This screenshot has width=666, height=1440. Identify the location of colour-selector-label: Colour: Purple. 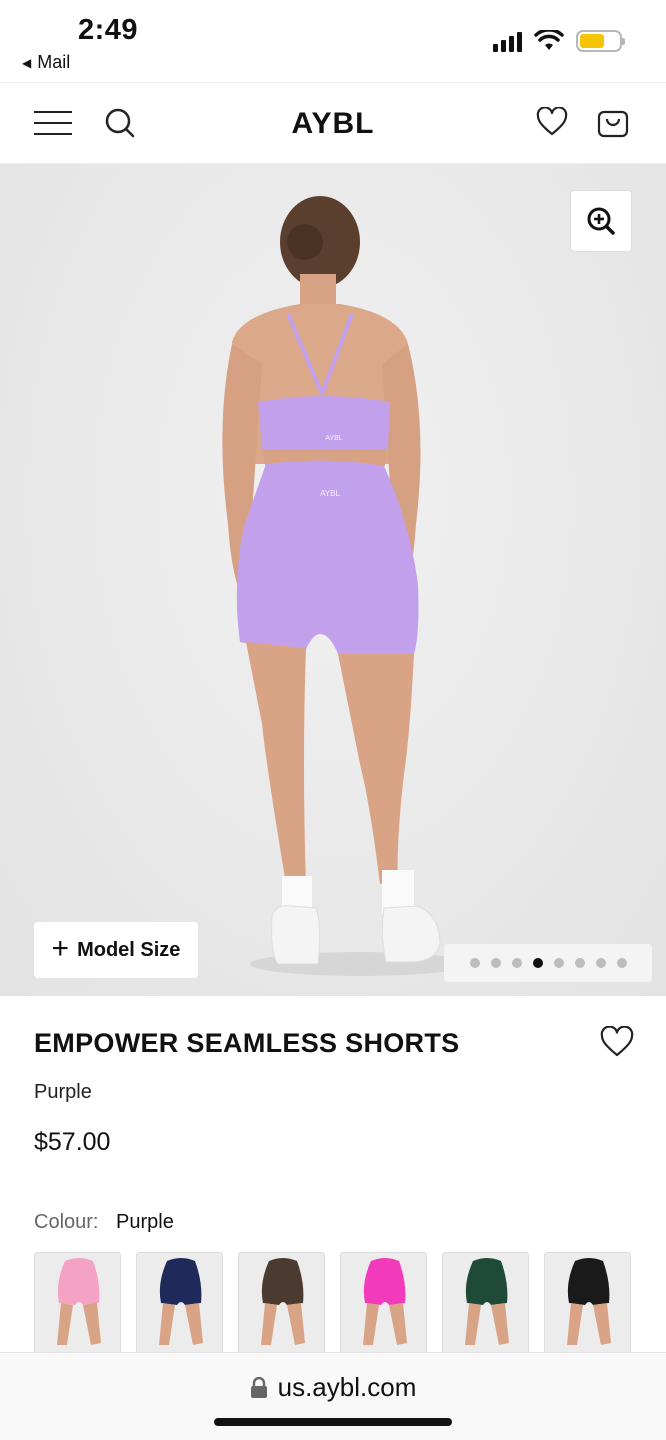
(104, 1222).